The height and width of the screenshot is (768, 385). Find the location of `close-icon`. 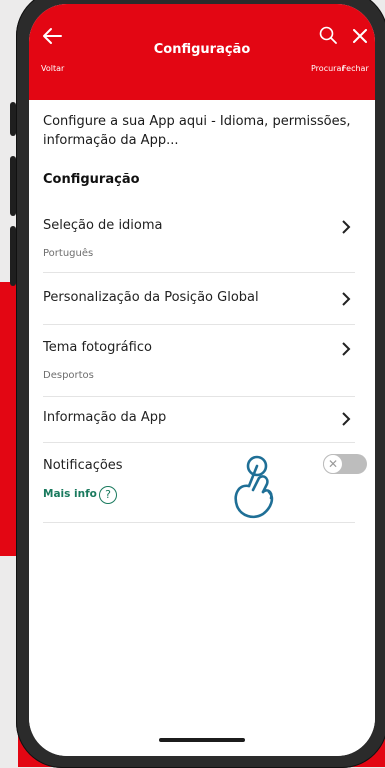

close-icon is located at coordinates (360, 36).